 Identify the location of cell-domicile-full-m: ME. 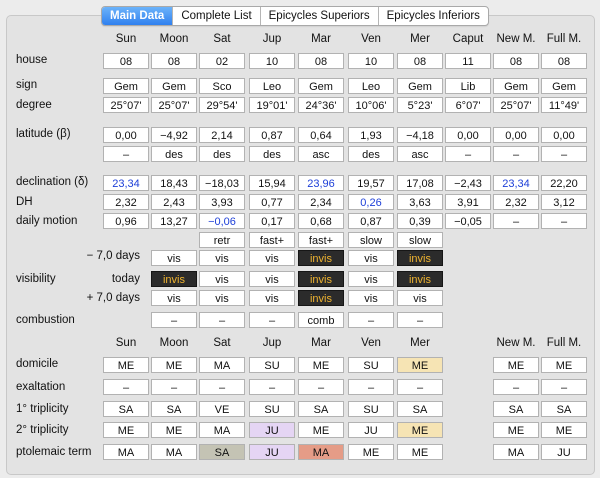
(564, 365).